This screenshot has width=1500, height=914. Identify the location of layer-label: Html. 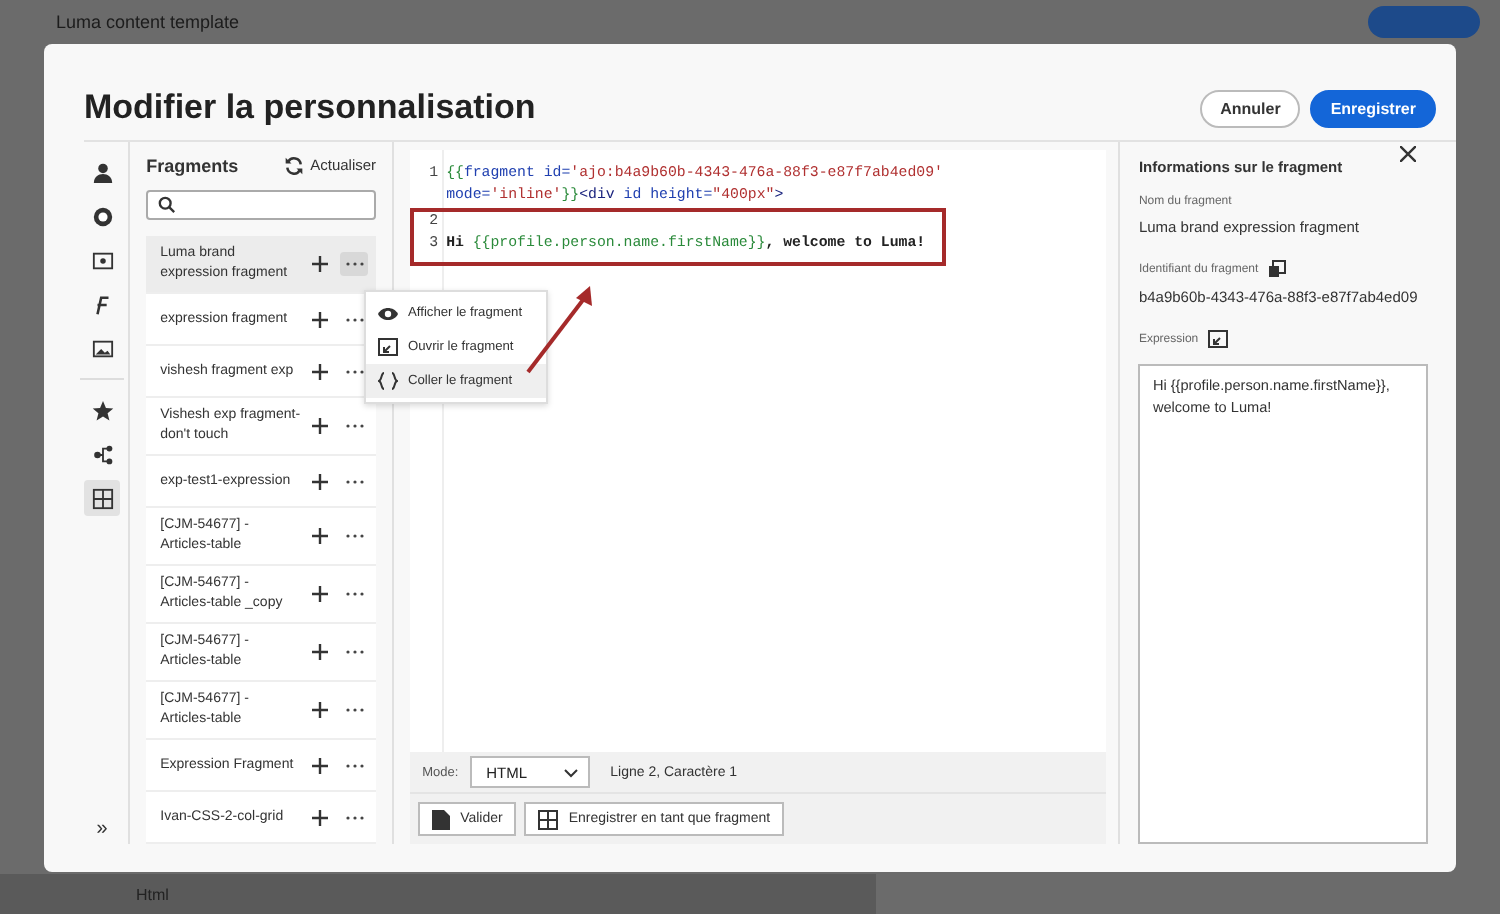
(152, 894).